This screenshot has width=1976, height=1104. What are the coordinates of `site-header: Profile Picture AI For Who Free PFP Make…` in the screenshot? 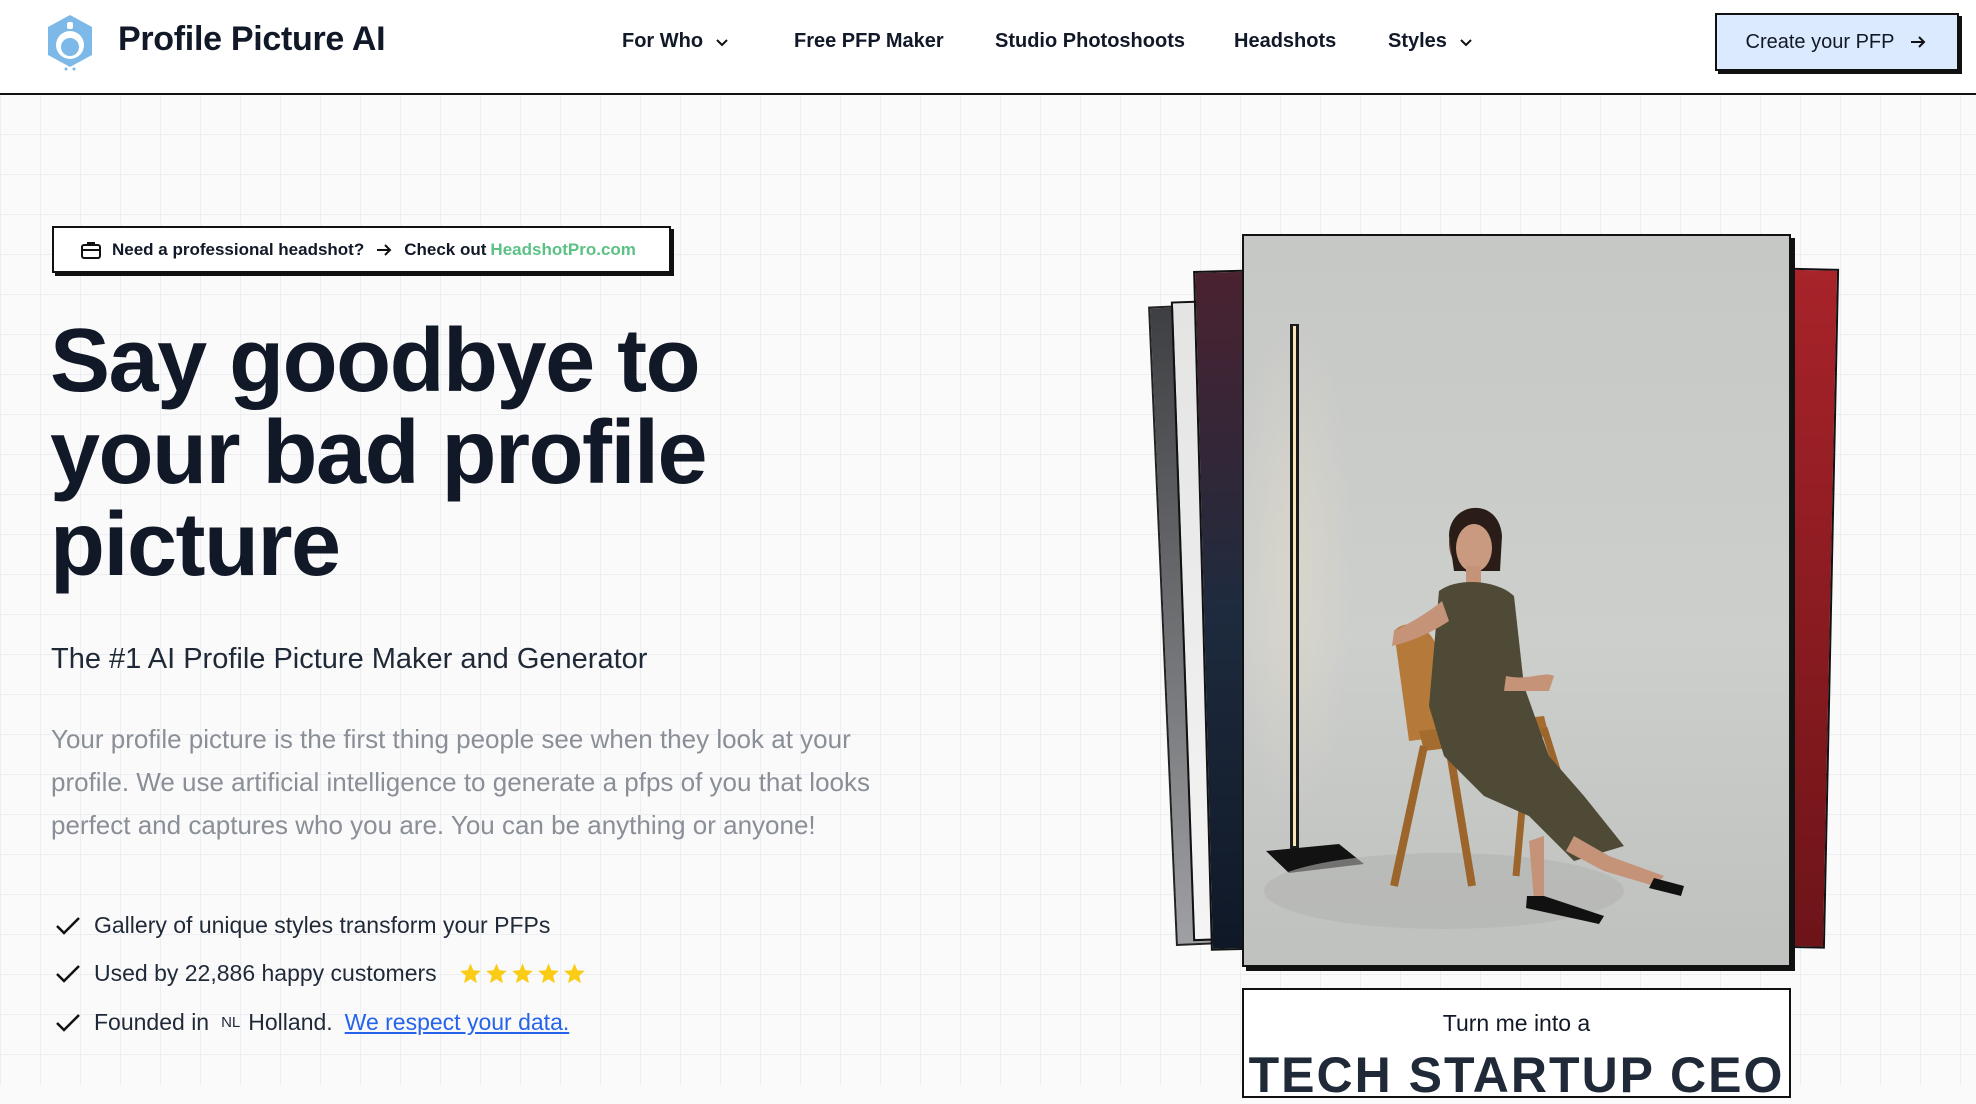 It's located at (988, 47).